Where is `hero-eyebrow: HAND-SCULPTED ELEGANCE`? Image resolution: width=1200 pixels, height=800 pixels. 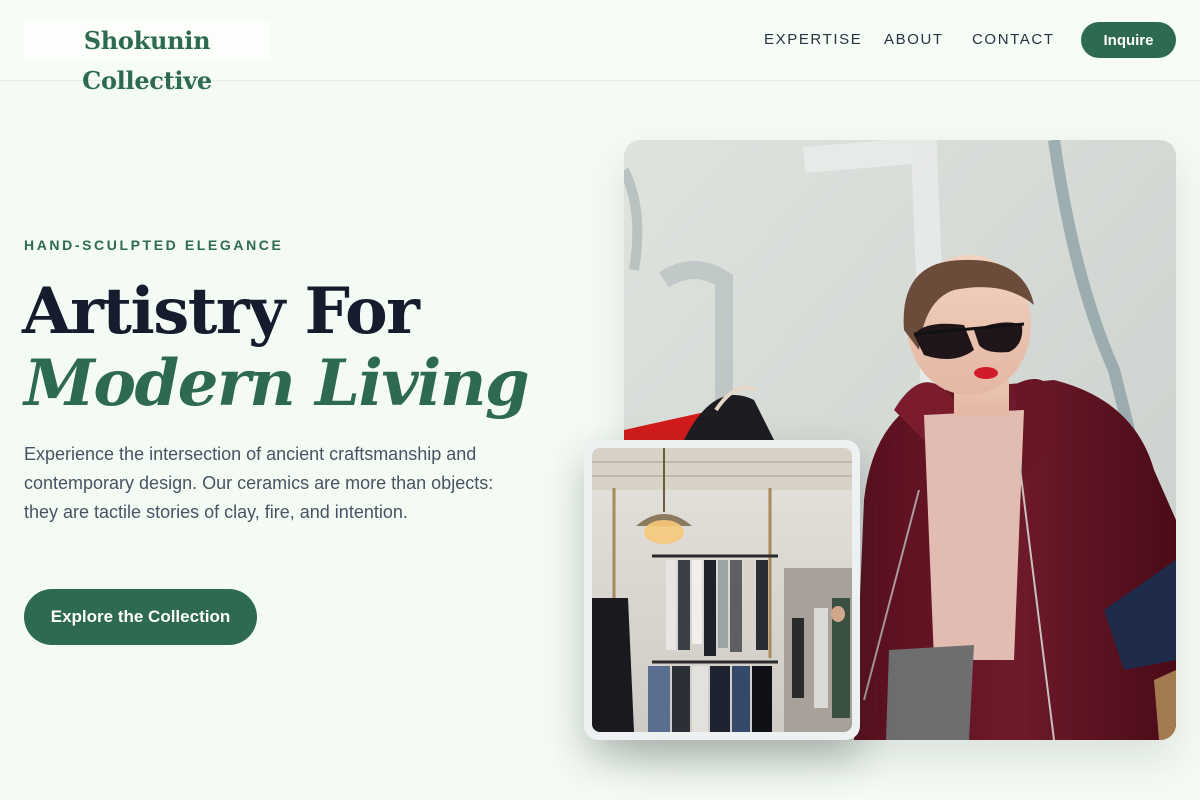
hero-eyebrow: HAND-SCULPTED ELEGANCE is located at coordinates (154, 245).